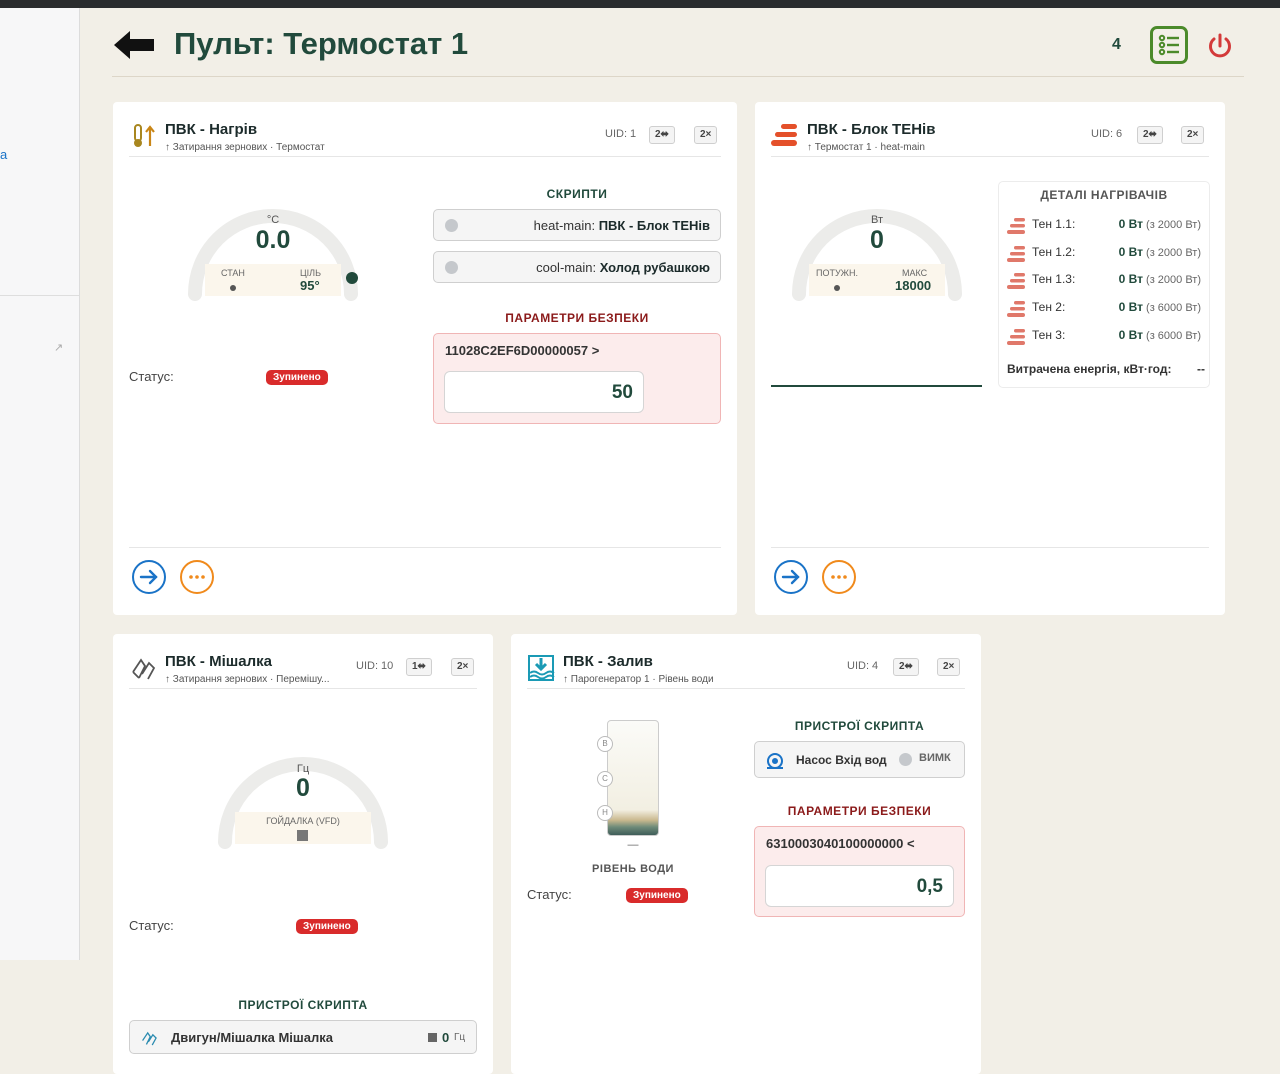  I want to click on heater-name: Тен 2:, so click(1049, 307).